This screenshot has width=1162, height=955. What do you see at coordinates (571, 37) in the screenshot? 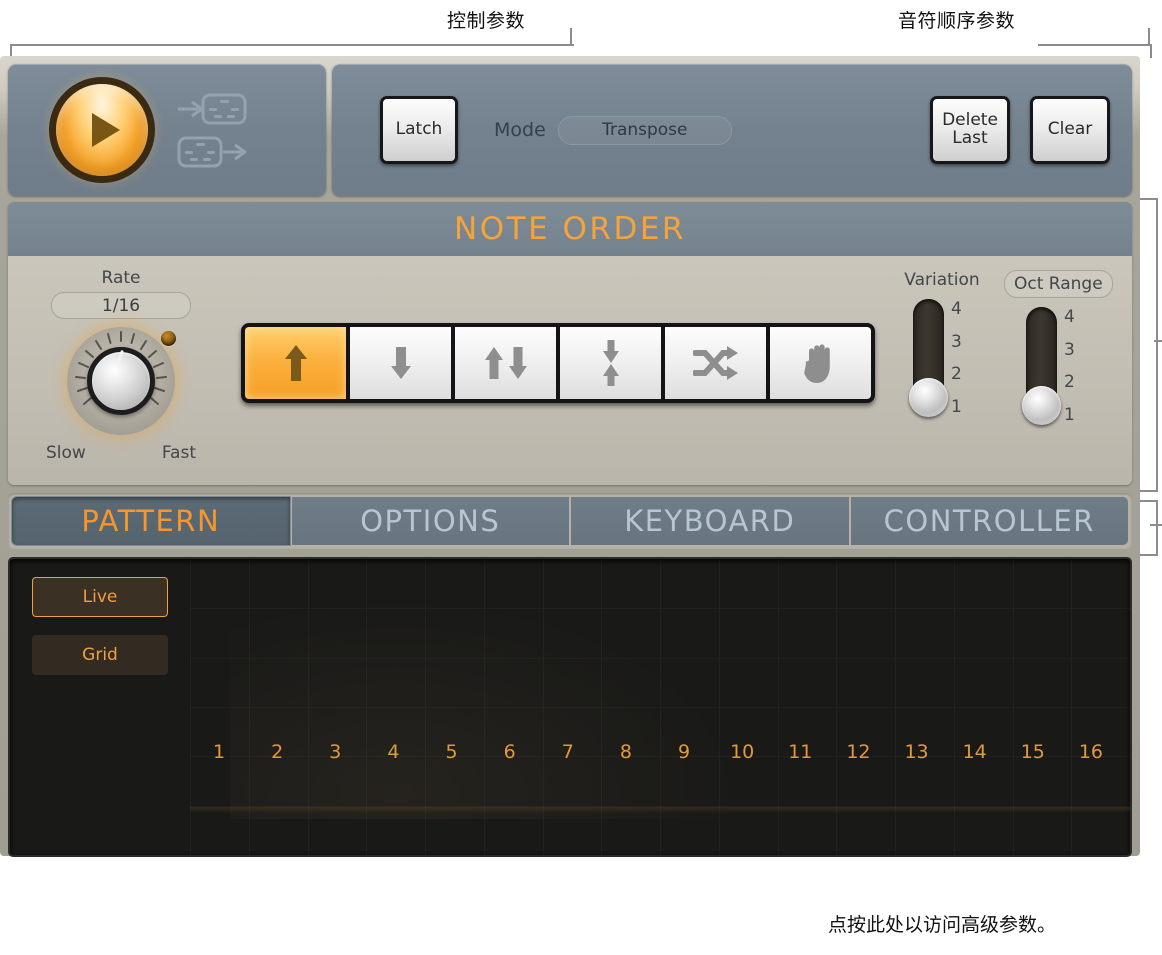
I see `bracket-control-params-leader` at bounding box center [571, 37].